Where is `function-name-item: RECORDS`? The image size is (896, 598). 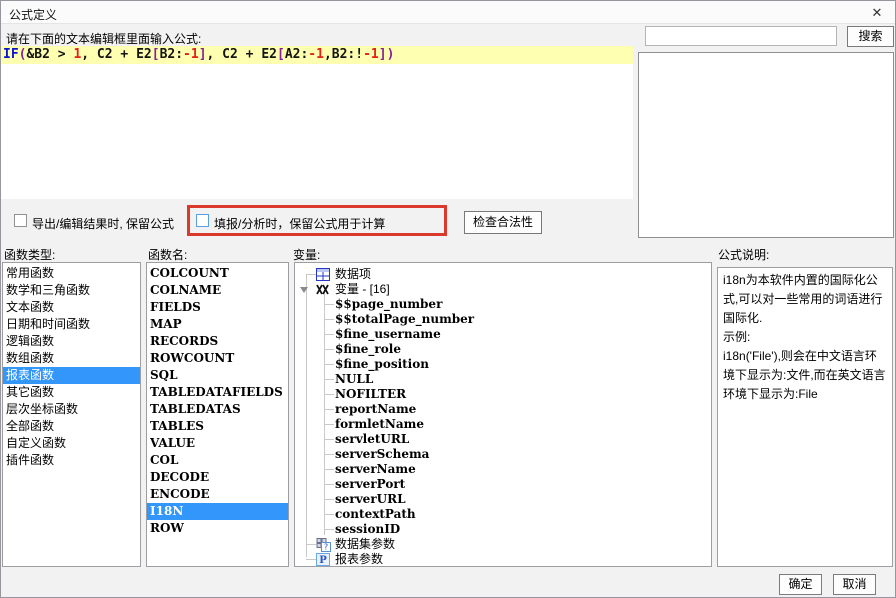 function-name-item: RECORDS is located at coordinates (217, 341).